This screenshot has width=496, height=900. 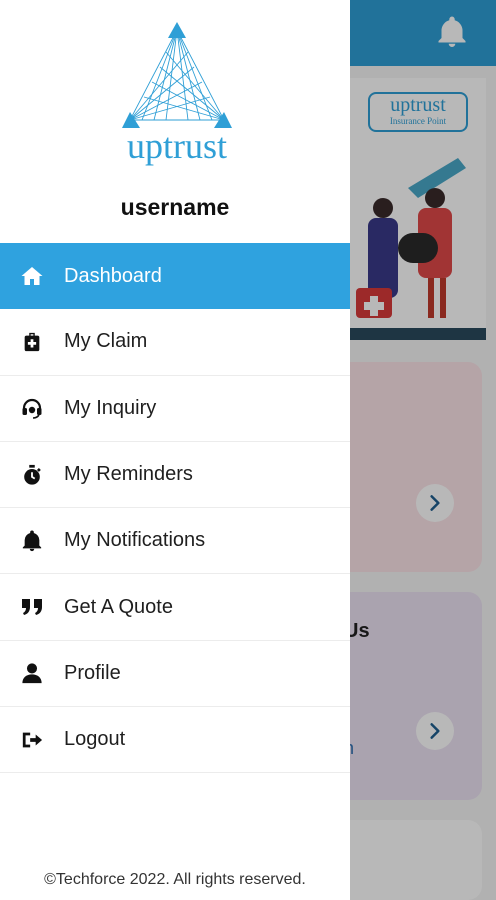 I want to click on triangle-mesh-logo-icon, so click(x=177, y=75).